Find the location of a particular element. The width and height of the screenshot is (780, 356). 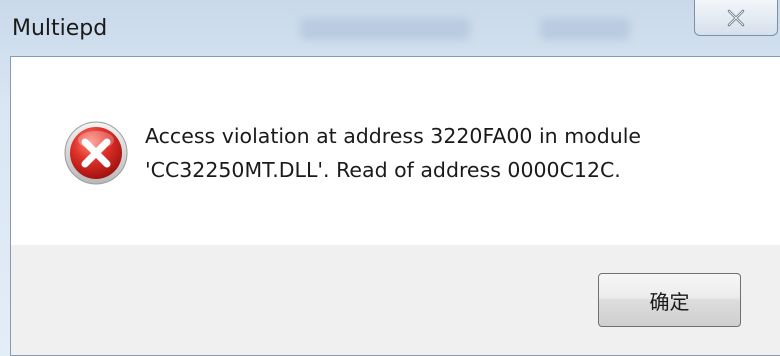

close-icon is located at coordinates (736, 17).